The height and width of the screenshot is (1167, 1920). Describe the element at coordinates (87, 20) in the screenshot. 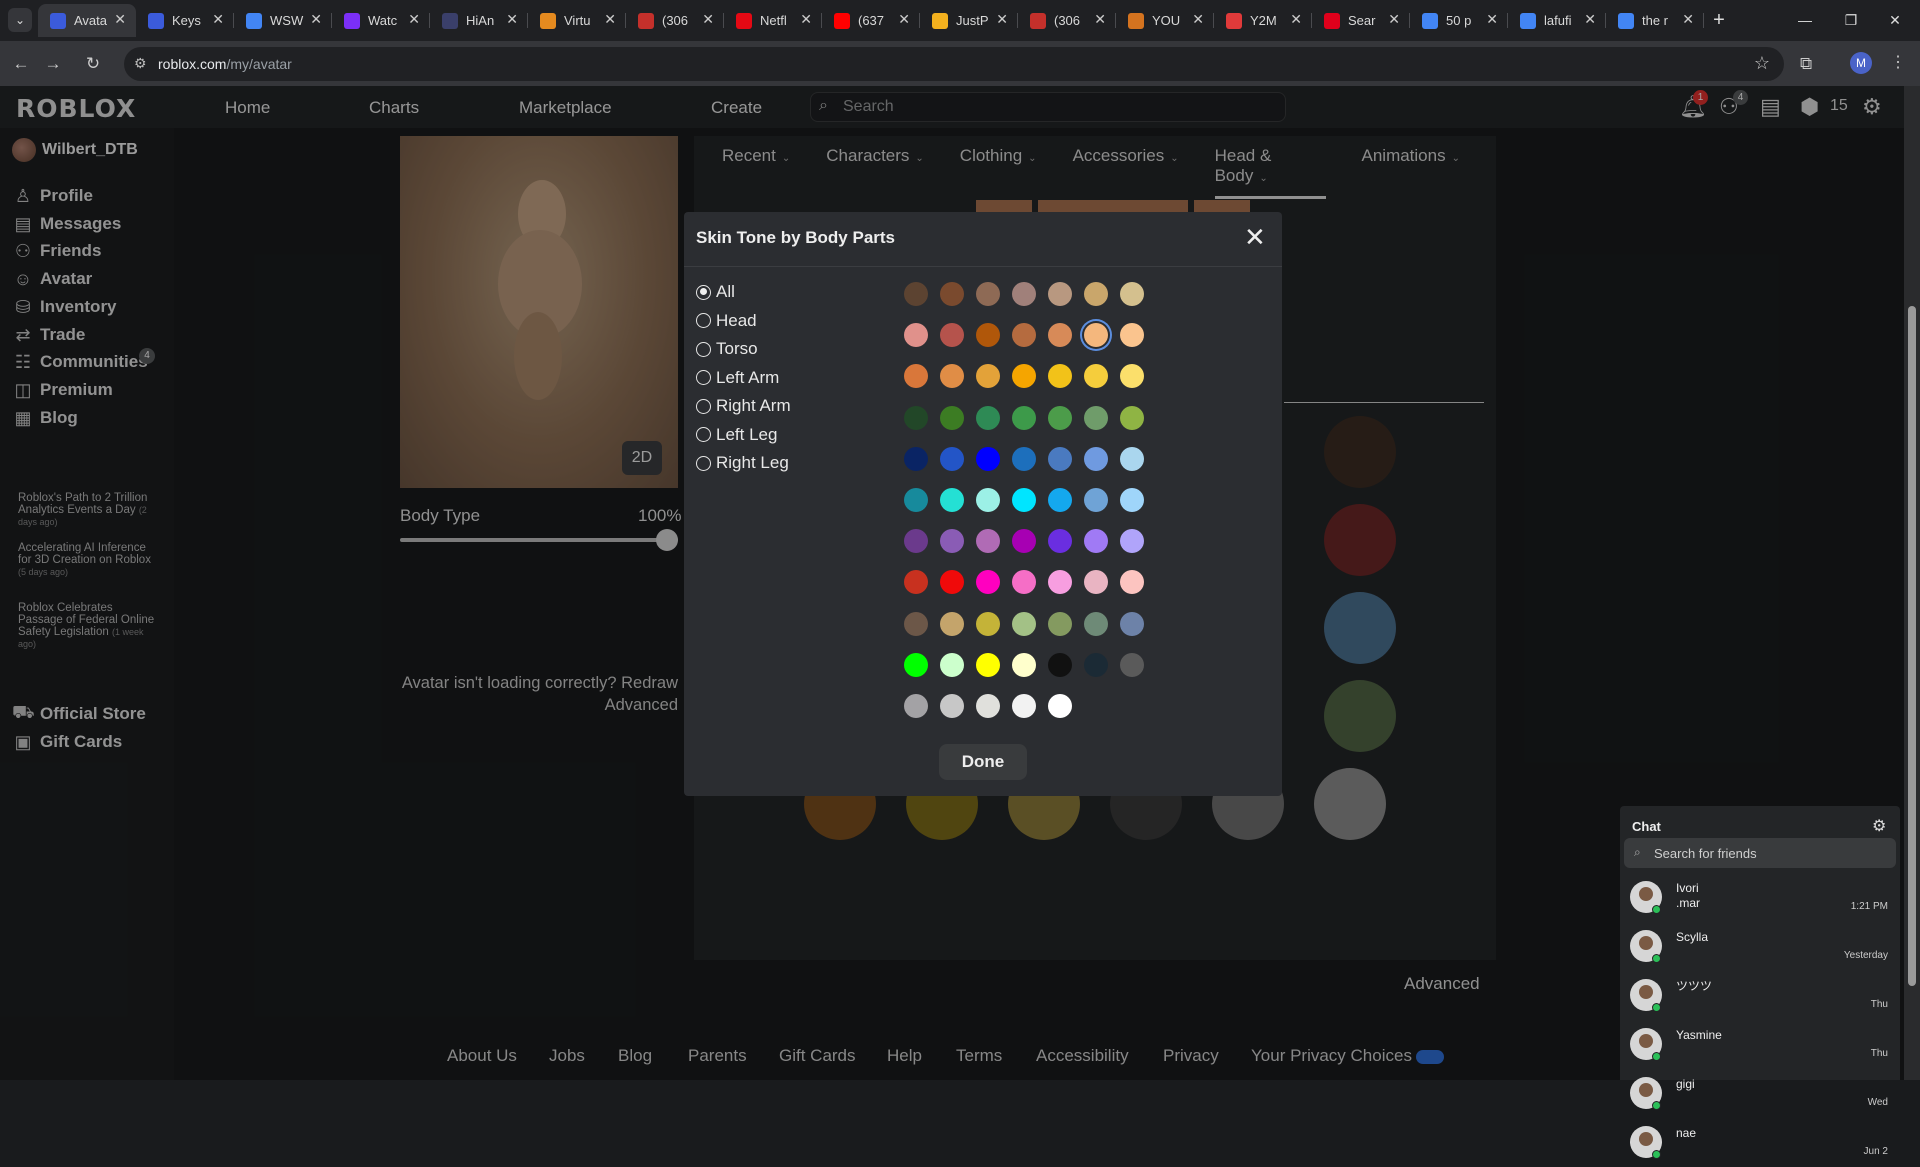

I see `browser-tab: Avata ✕` at that location.